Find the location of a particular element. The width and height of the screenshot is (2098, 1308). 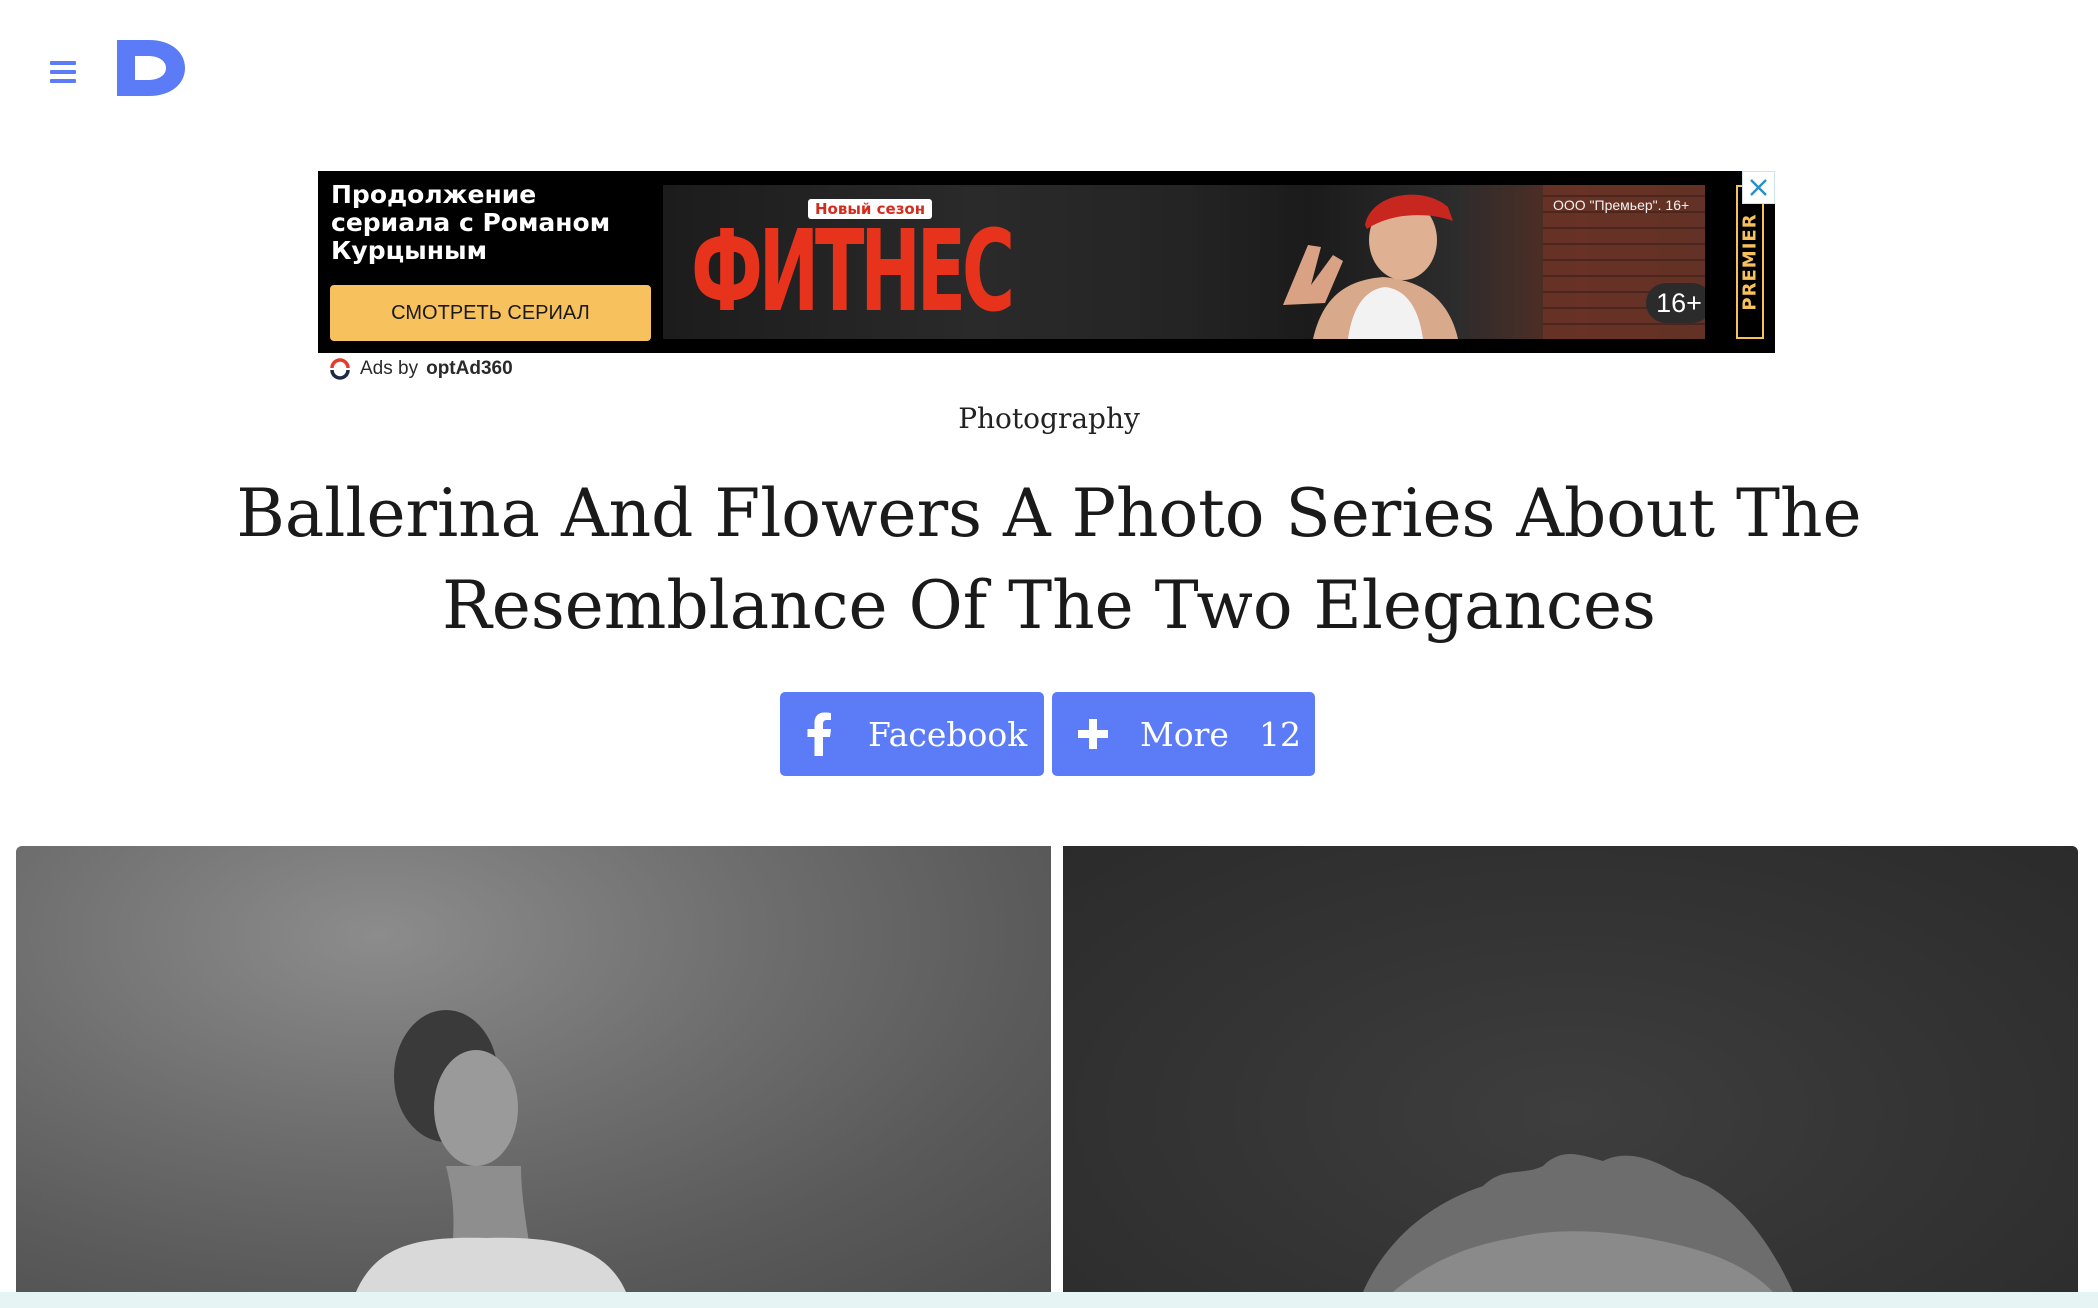

ad-new-season-badge: Новый сезон is located at coordinates (870, 209).